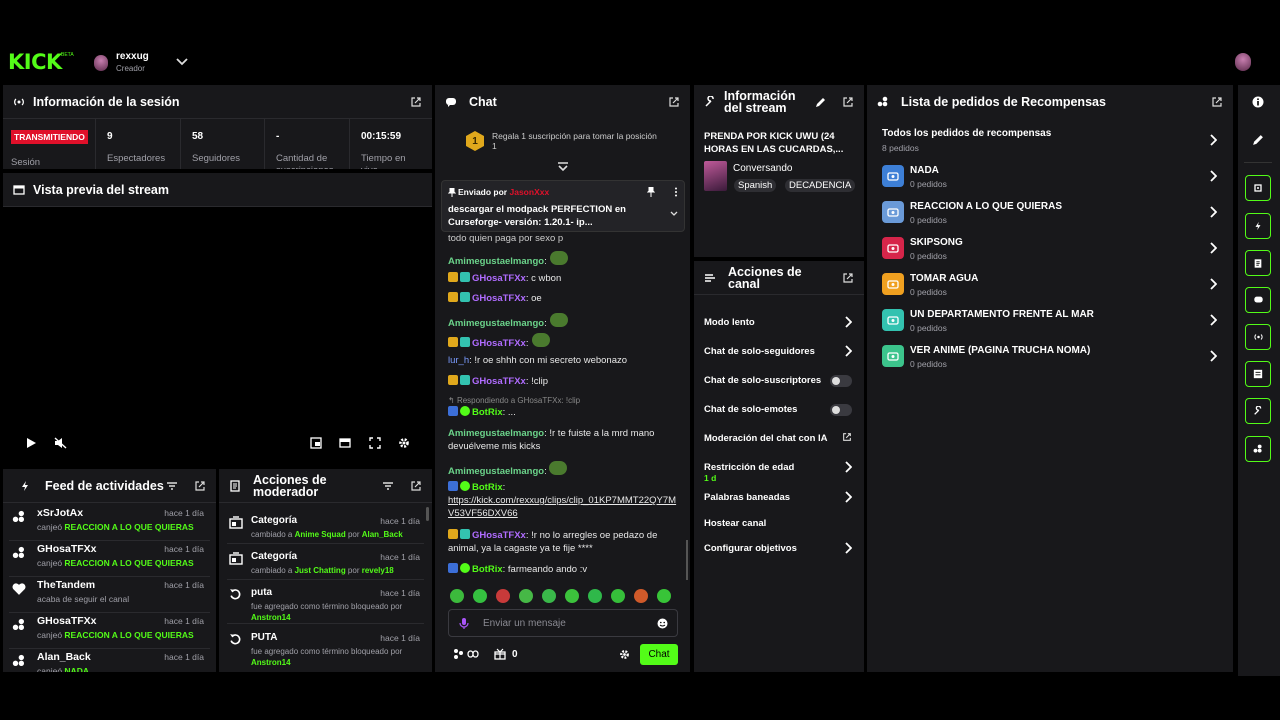 The height and width of the screenshot is (720, 1280). Describe the element at coordinates (687, 560) in the screenshot. I see `chat-scrollbar` at that location.